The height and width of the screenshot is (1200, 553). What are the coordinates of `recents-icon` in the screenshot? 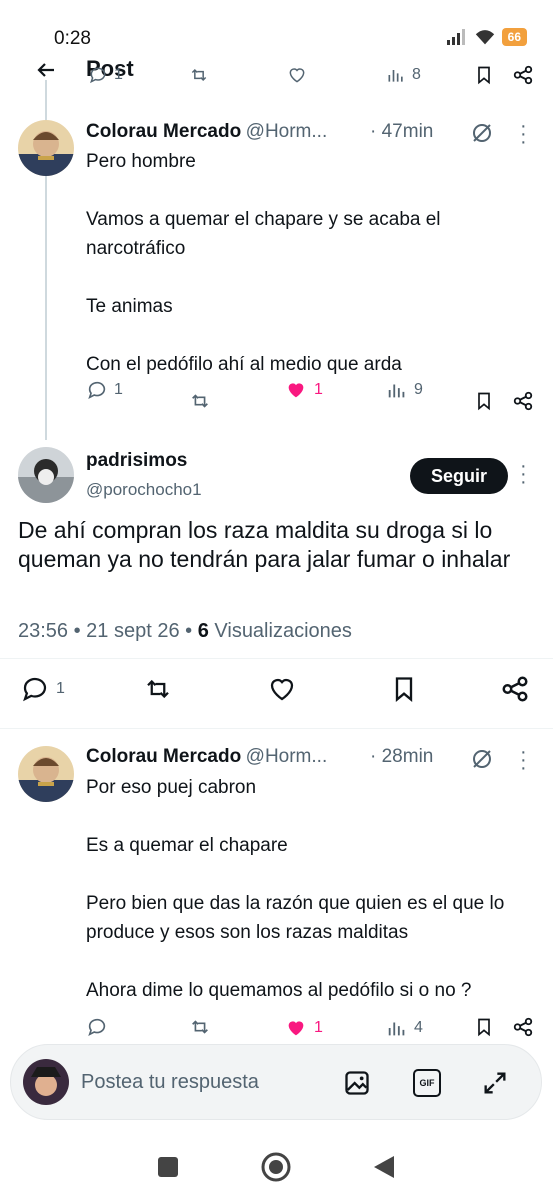 It's located at (168, 1167).